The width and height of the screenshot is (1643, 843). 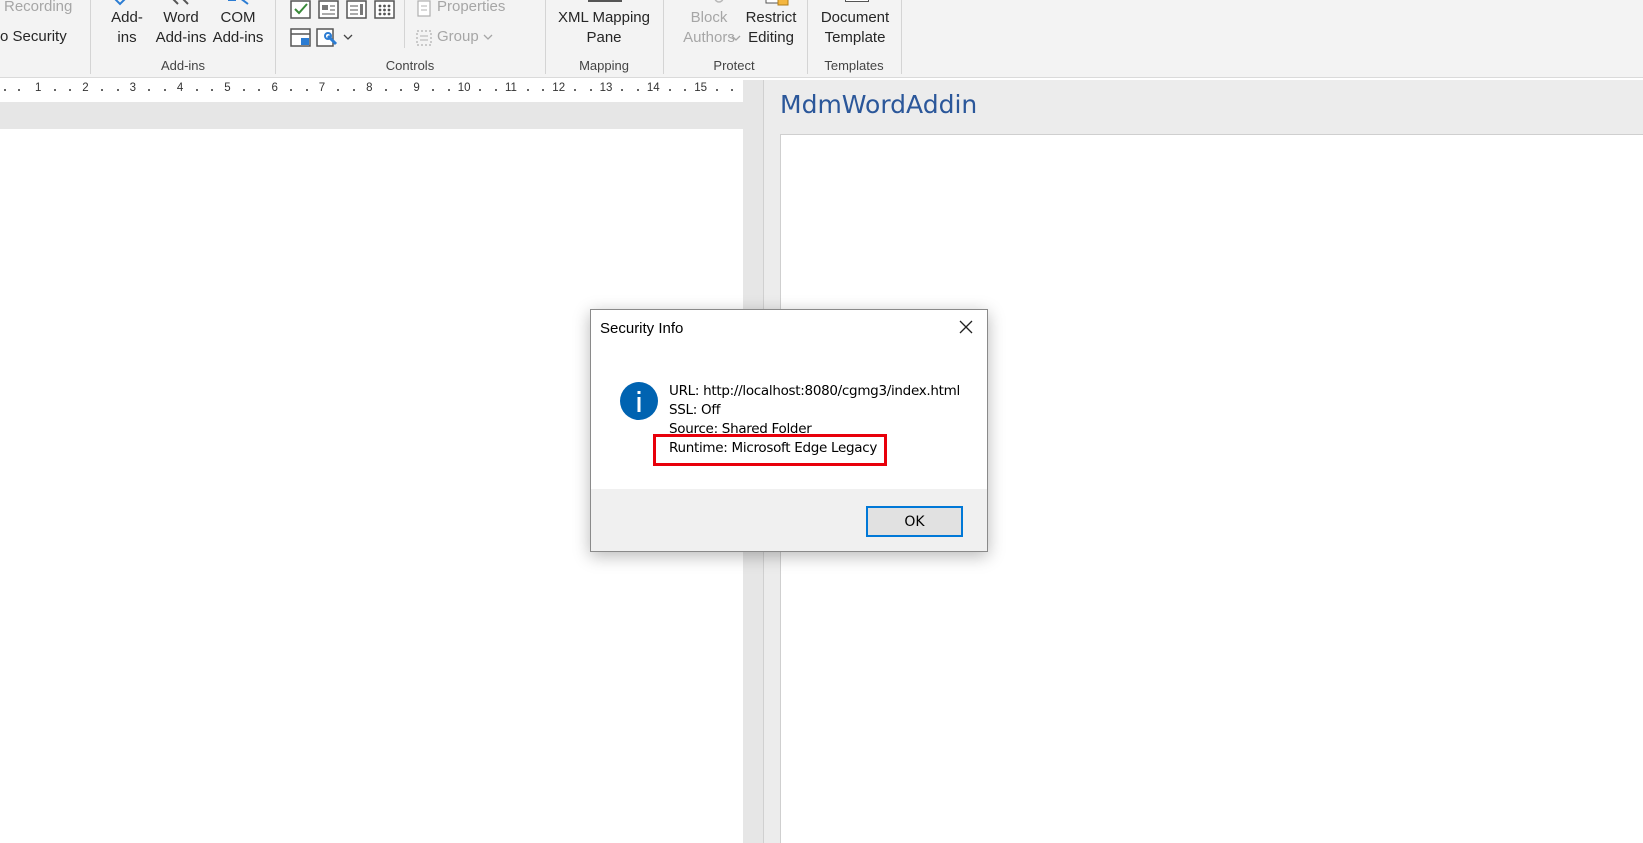 What do you see at coordinates (301, 10) in the screenshot?
I see `checkbox-control-icon` at bounding box center [301, 10].